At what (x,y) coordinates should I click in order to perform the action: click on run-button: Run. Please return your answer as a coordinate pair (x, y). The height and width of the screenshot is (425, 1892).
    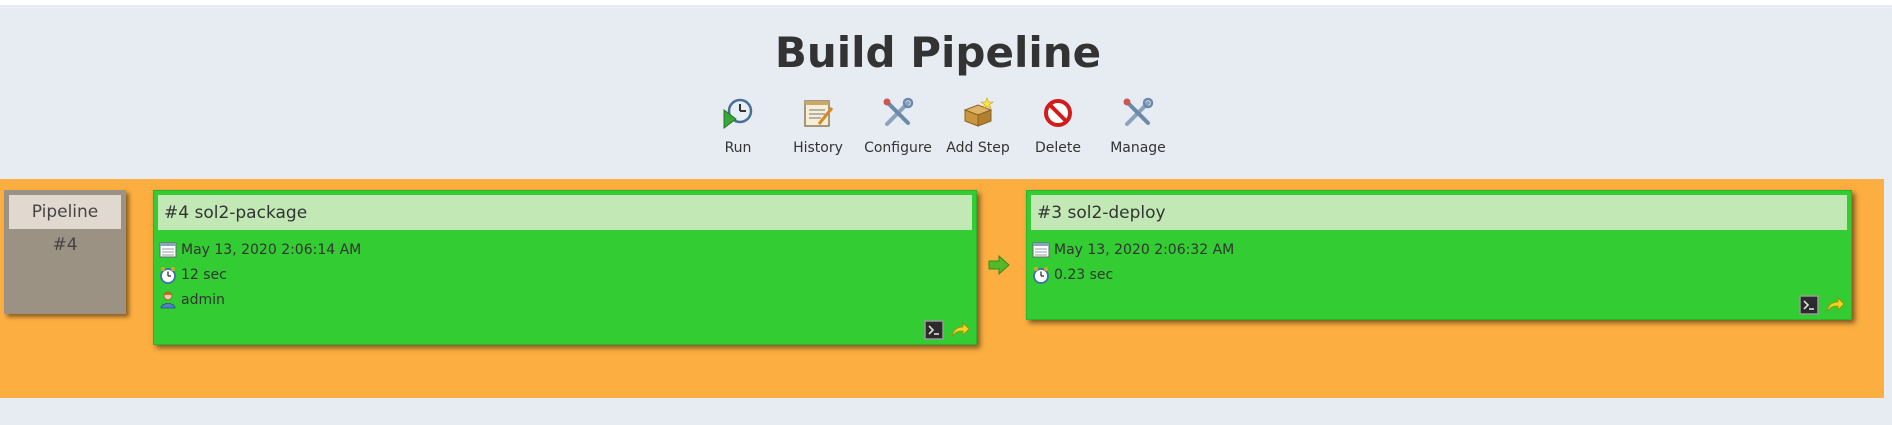
    Looking at the image, I should click on (738, 126).